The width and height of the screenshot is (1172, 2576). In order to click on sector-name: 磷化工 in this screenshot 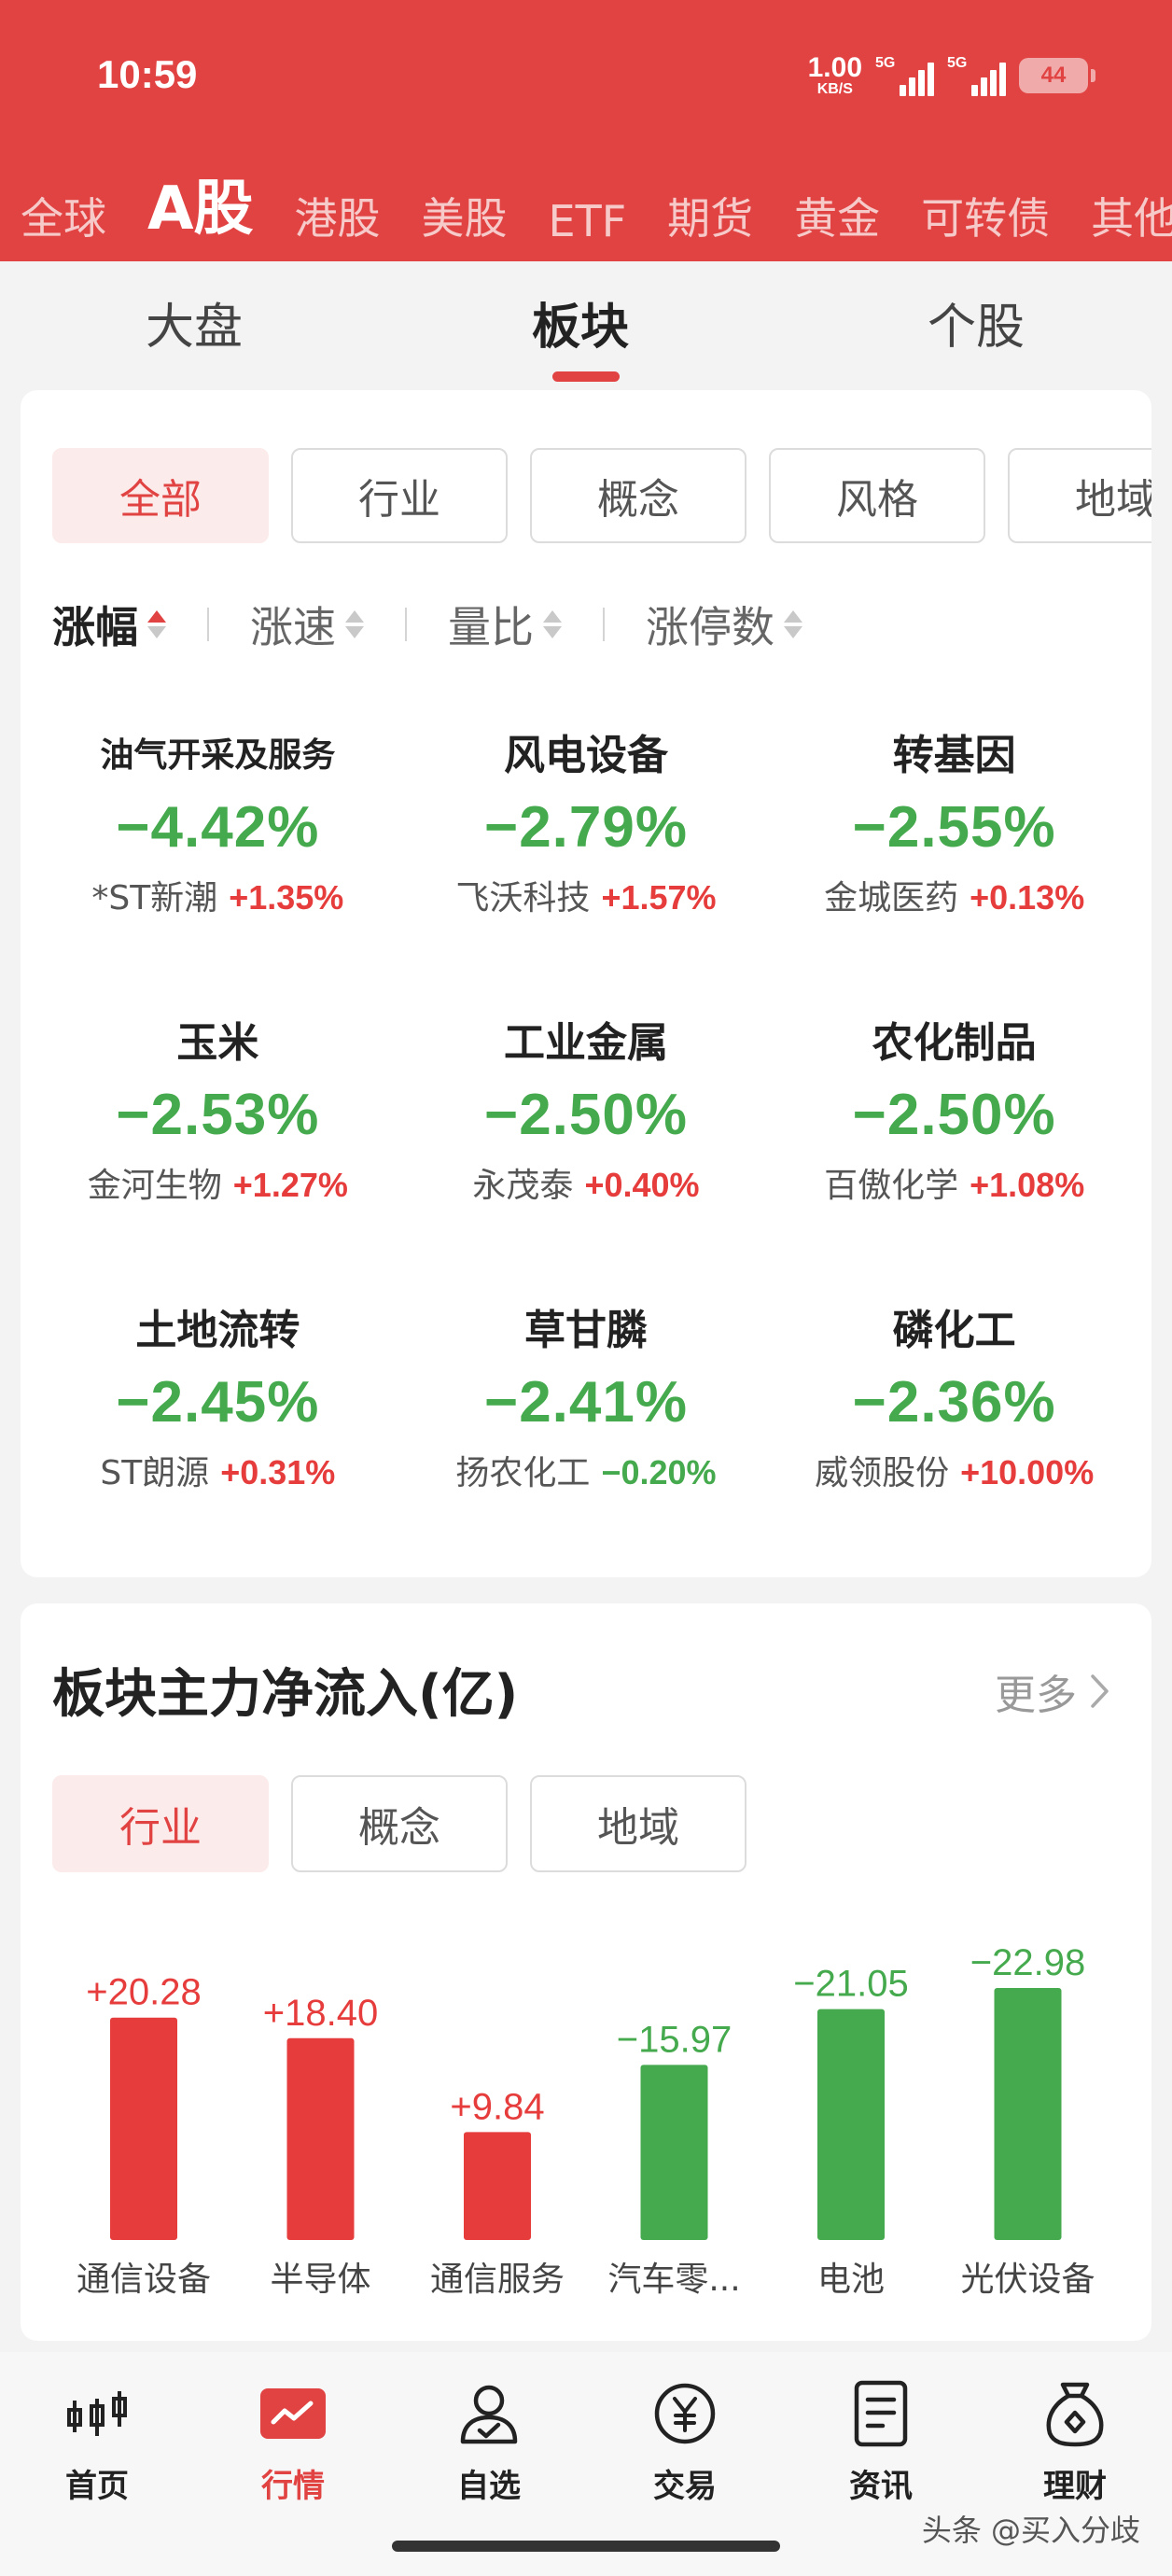, I will do `click(954, 1330)`.